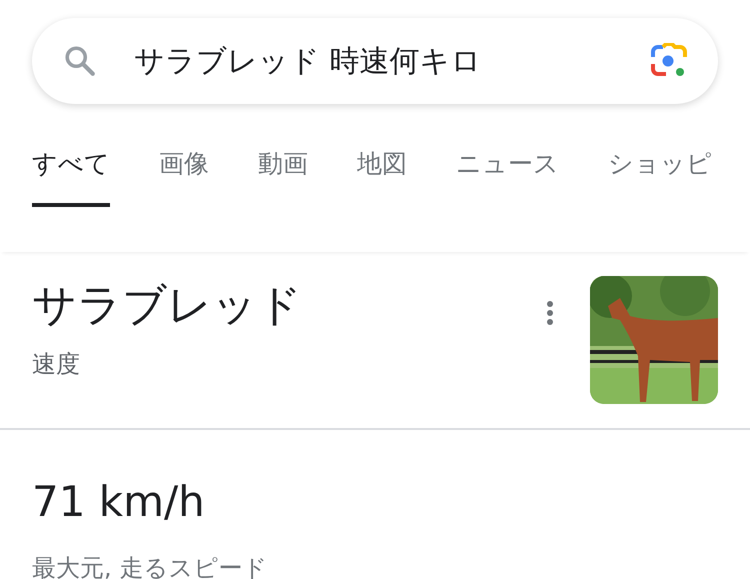  What do you see at coordinates (283, 171) in the screenshot?
I see `tab: 動画` at bounding box center [283, 171].